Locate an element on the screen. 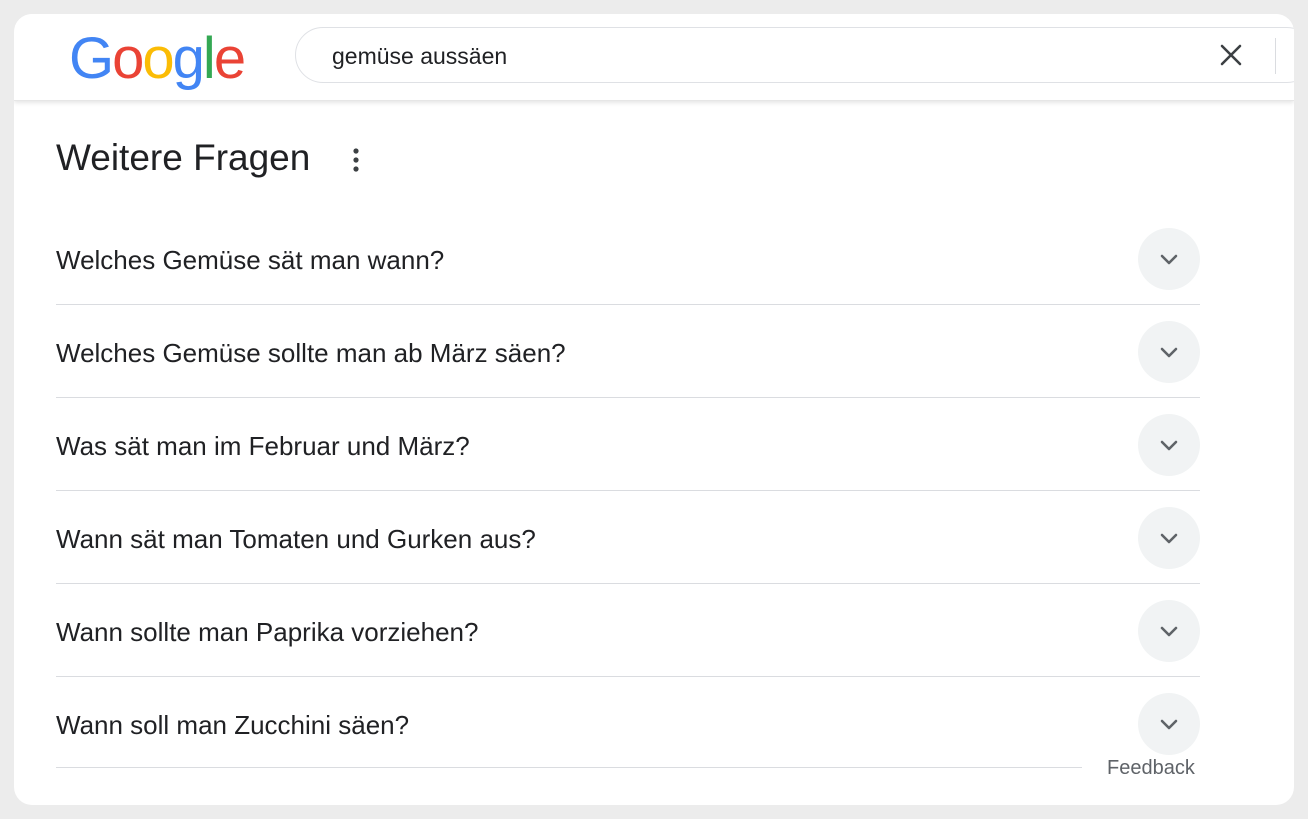 The width and height of the screenshot is (1308, 819). question-item: Welches Gemüse sollte man ab März säen? is located at coordinates (628, 351).